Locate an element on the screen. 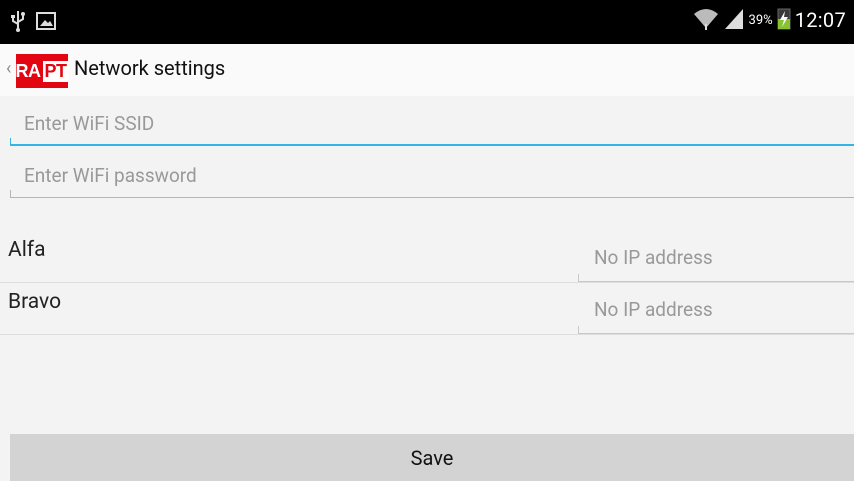  app-logo: RA PT is located at coordinates (42, 71).